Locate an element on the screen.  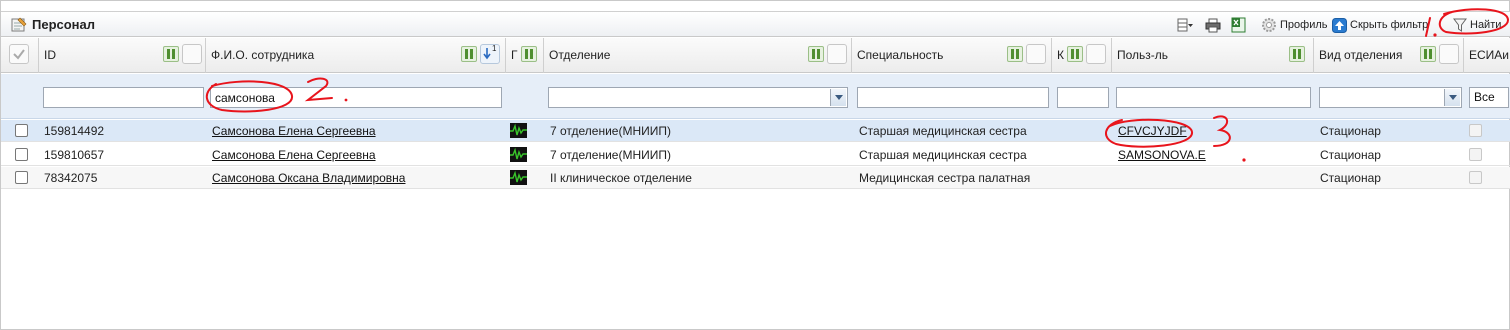
filter-specialty-input is located at coordinates (953, 97).